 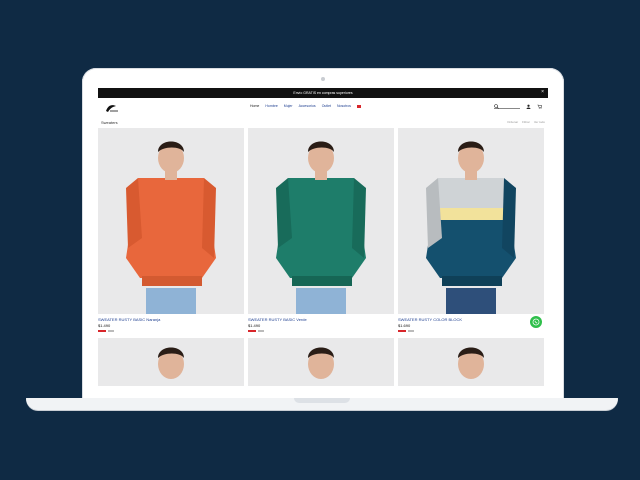 I want to click on user-icon, so click(x=528, y=106).